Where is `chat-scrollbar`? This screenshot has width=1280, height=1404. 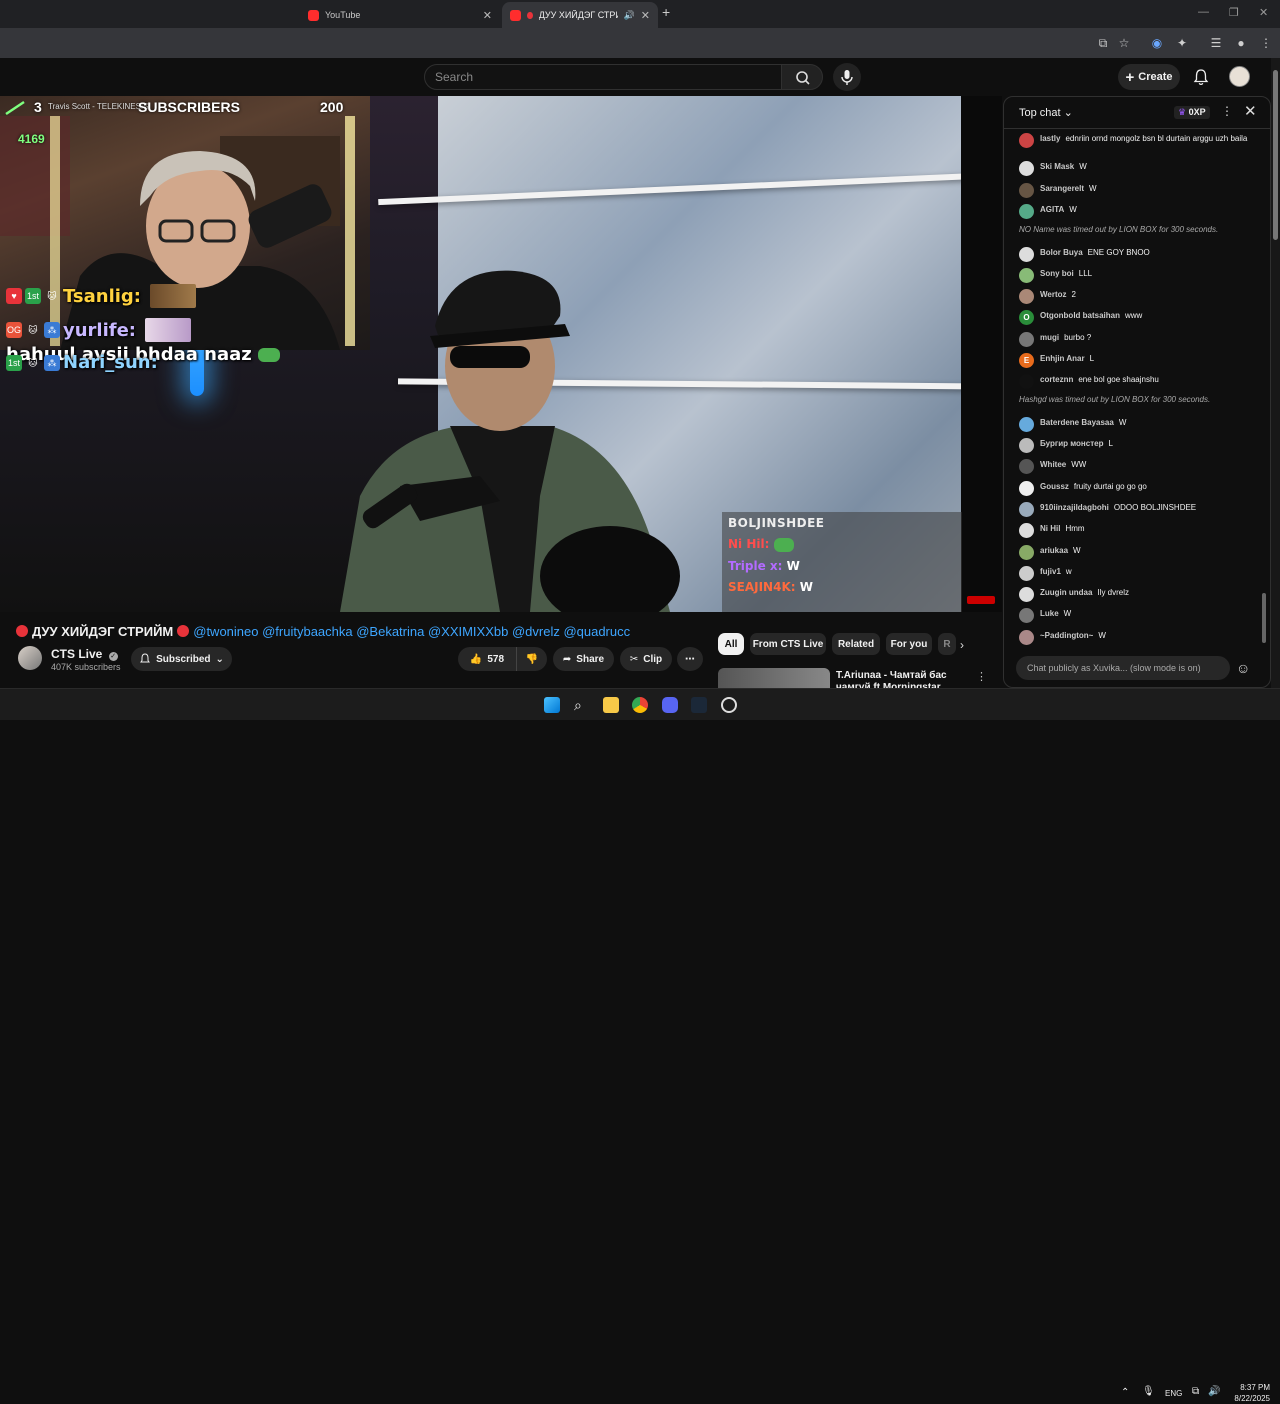
chat-scrollbar is located at coordinates (1264, 390).